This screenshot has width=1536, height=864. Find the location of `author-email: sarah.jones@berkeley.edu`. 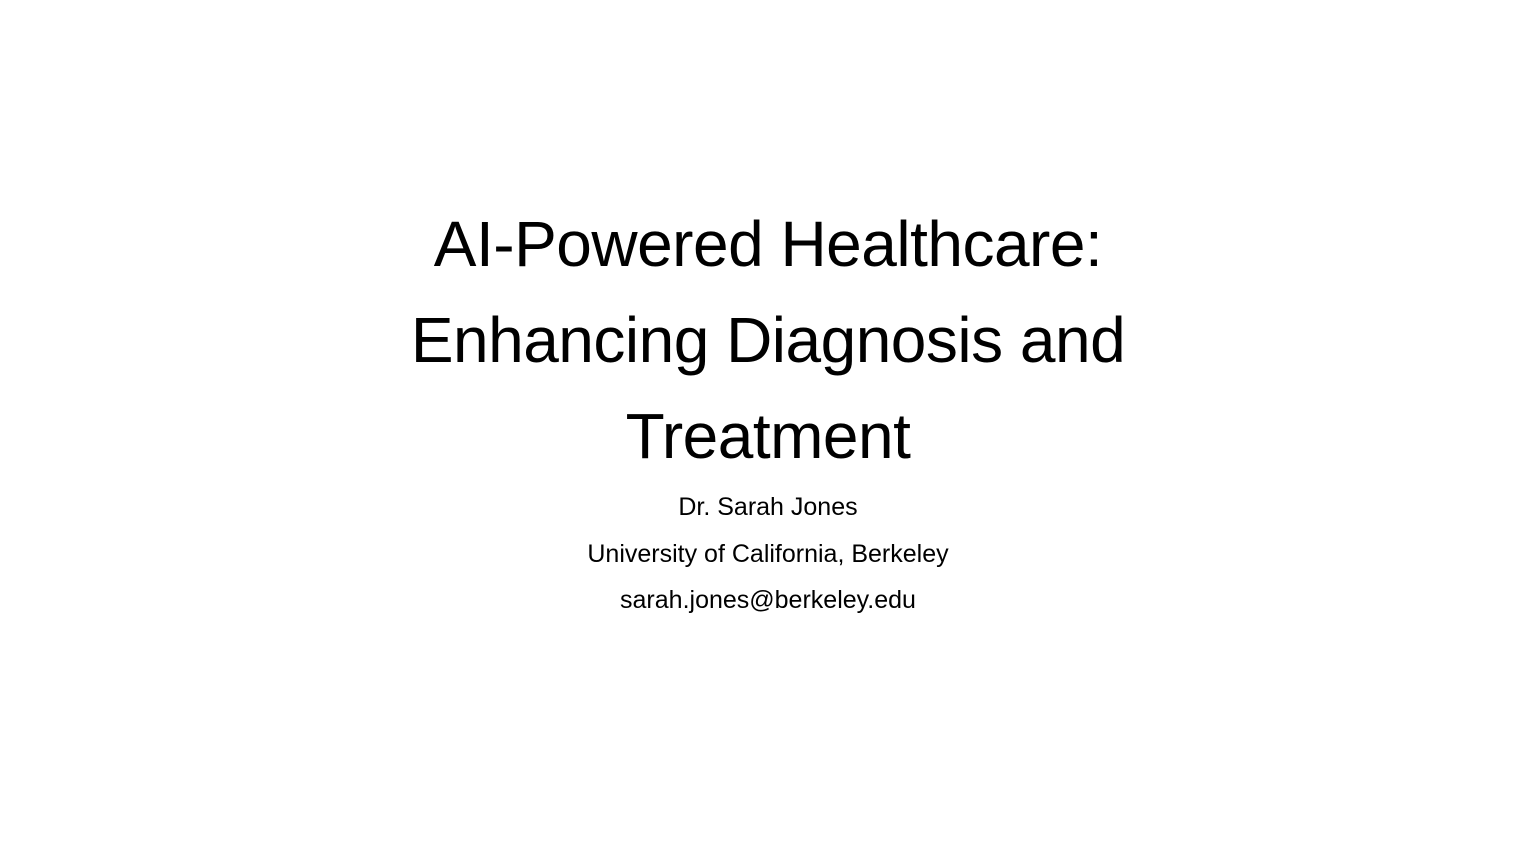

author-email: sarah.jones@berkeley.edu is located at coordinates (768, 600).